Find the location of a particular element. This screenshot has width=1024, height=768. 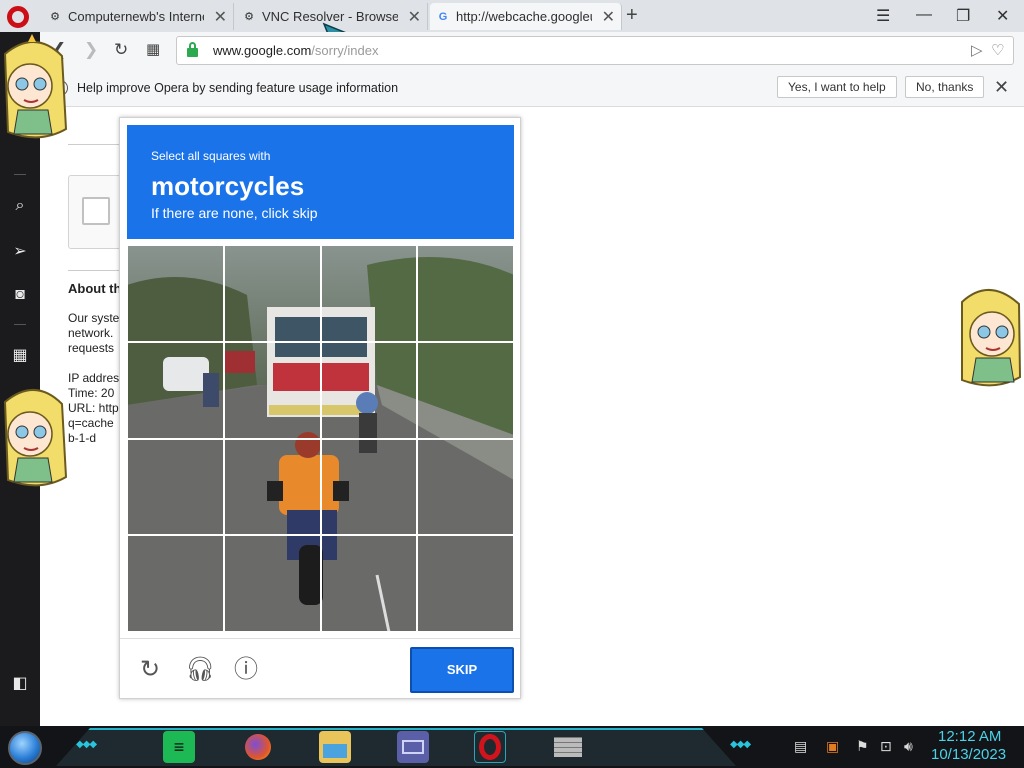

clock-time: 12:12 AM is located at coordinates (969, 736).